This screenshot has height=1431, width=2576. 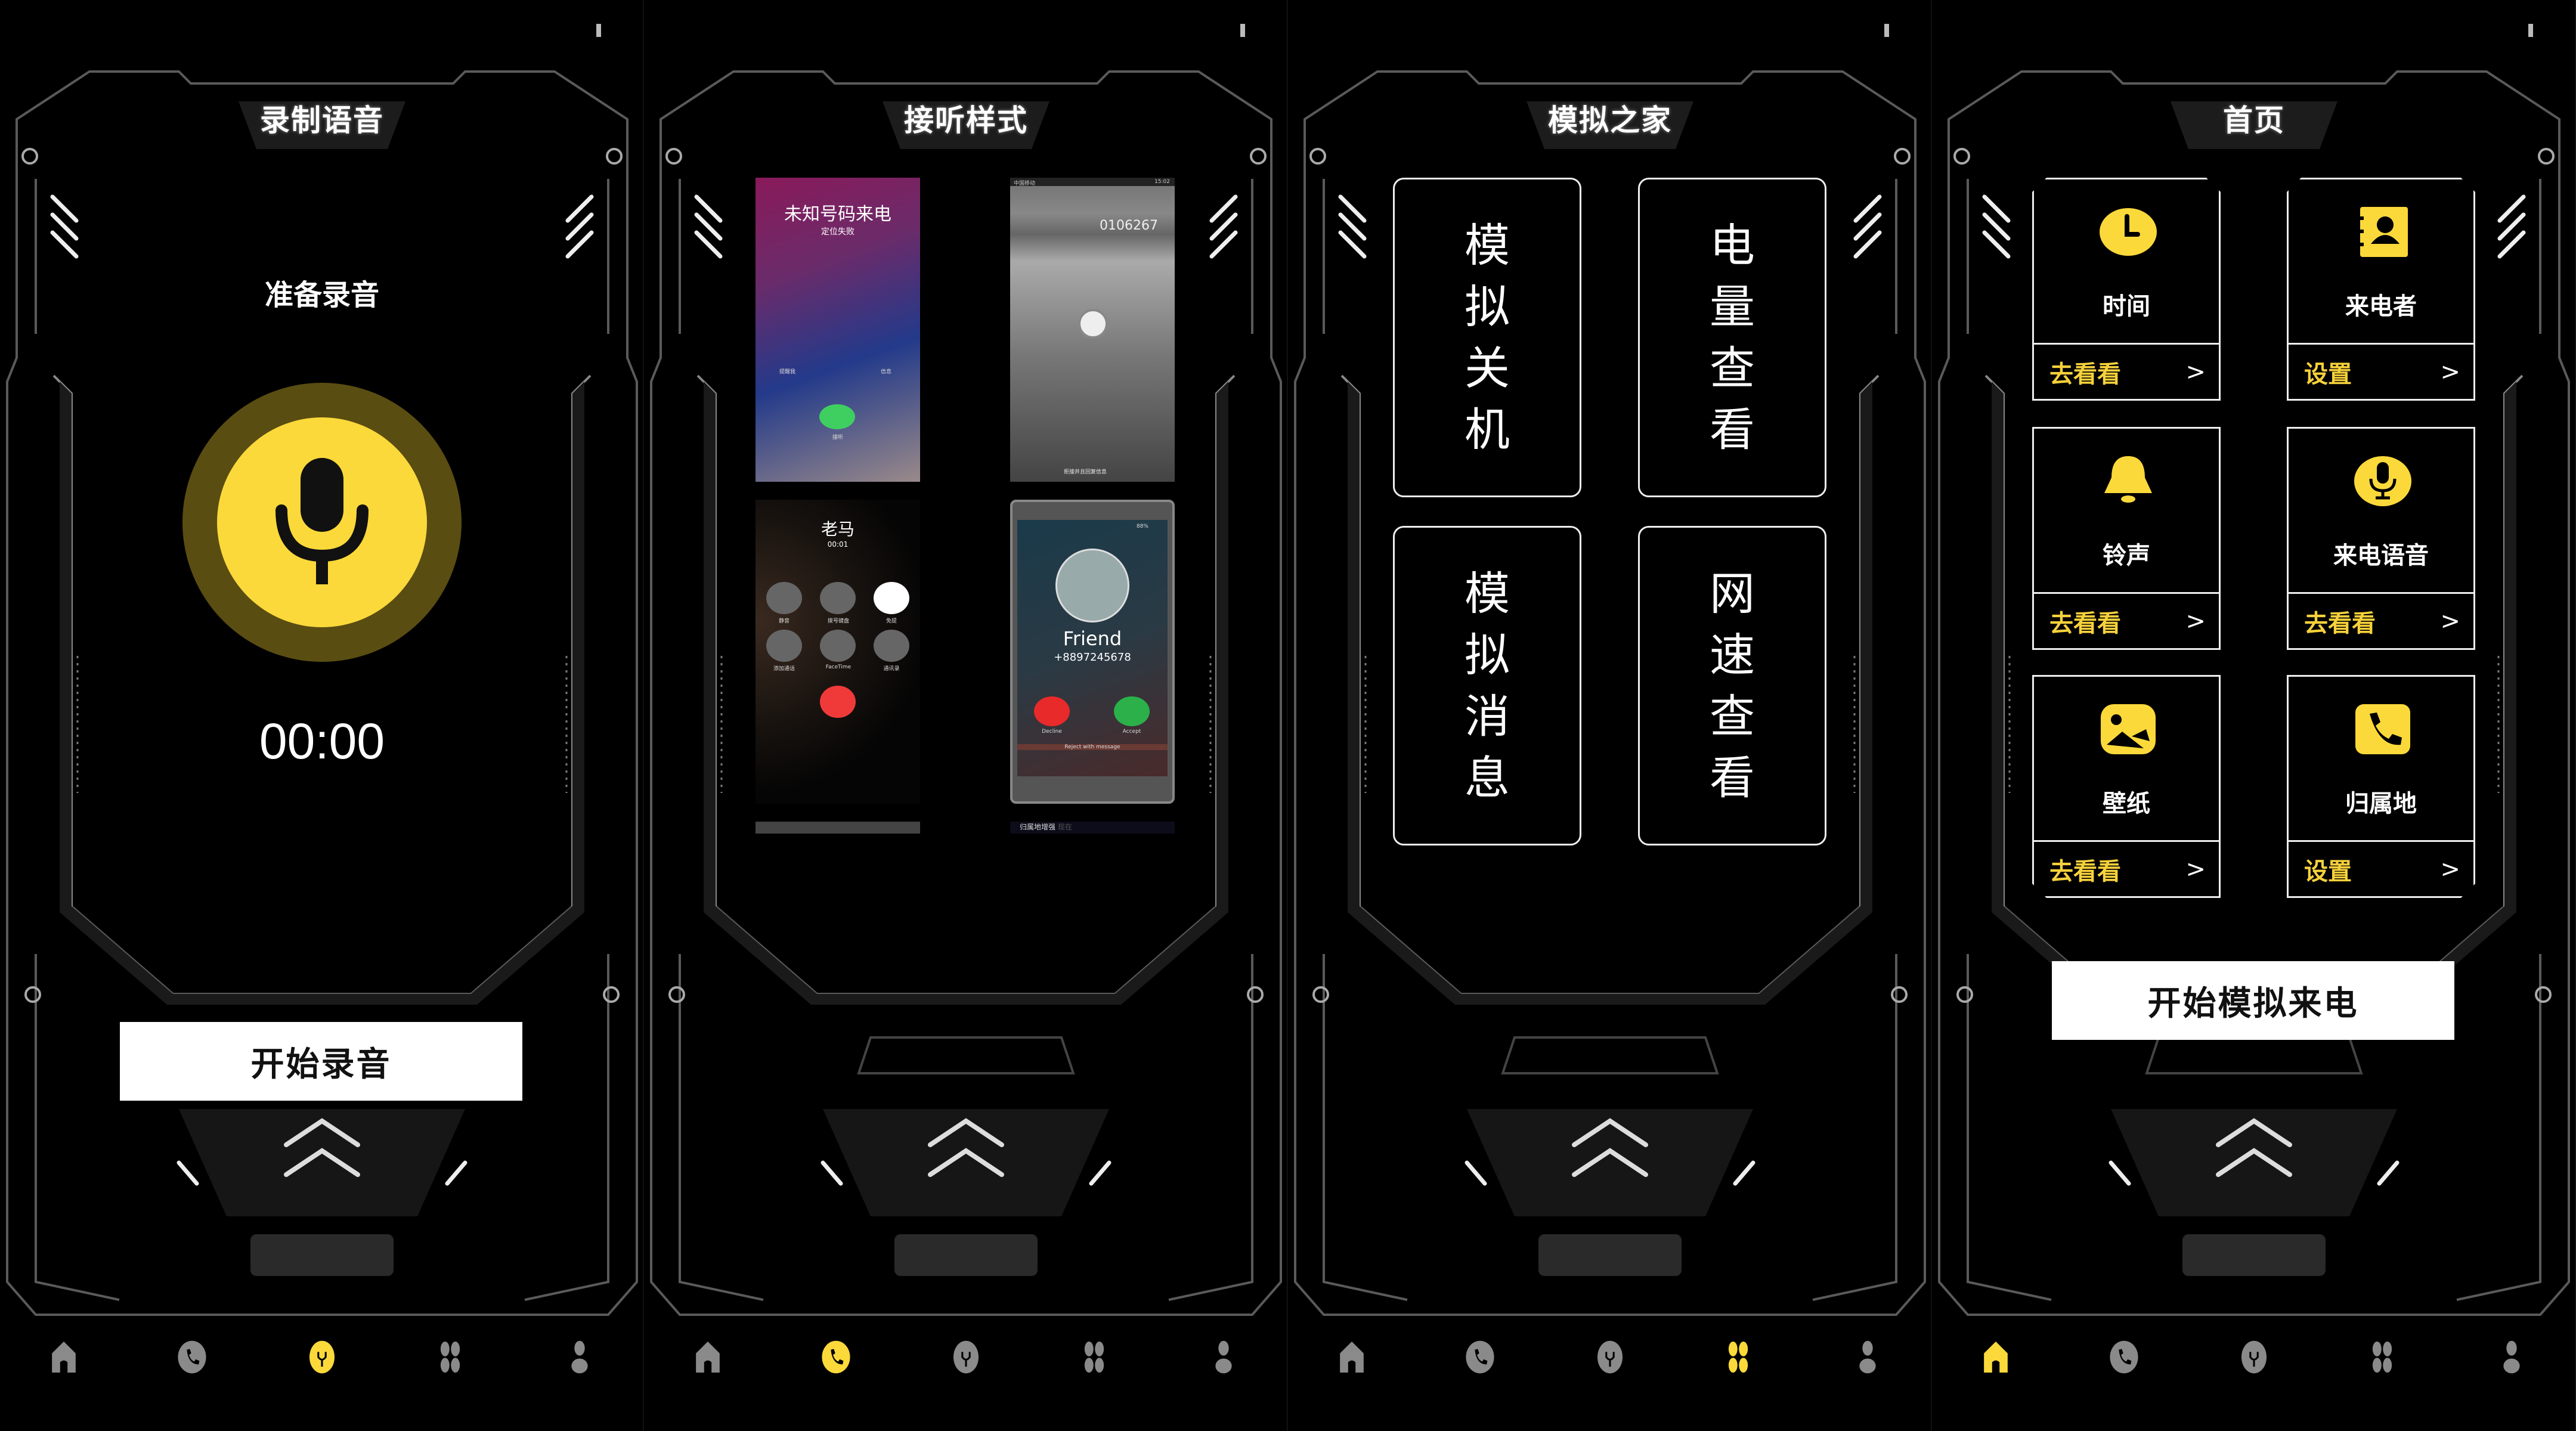 I want to click on mic-icon, so click(x=322, y=521).